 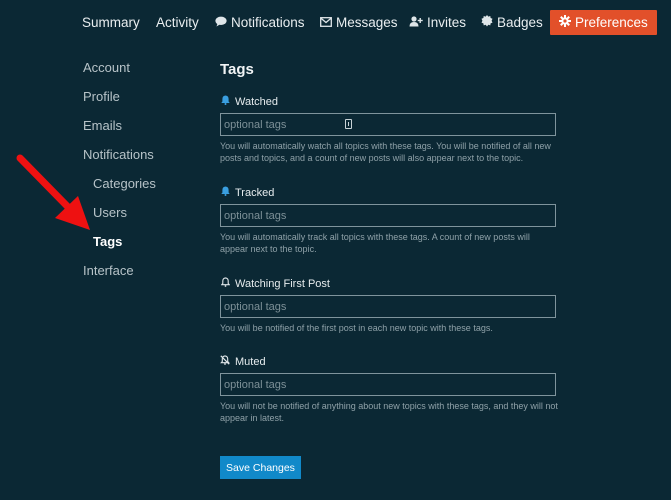 What do you see at coordinates (225, 362) in the screenshot?
I see `bell-slash-icon` at bounding box center [225, 362].